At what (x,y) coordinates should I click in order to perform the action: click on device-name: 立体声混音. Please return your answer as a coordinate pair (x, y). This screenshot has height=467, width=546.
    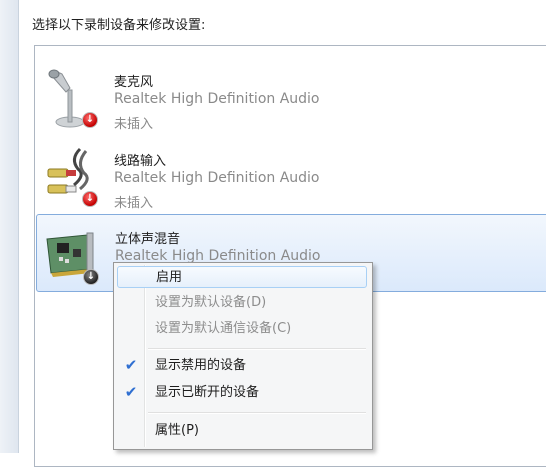
    Looking at the image, I should click on (148, 239).